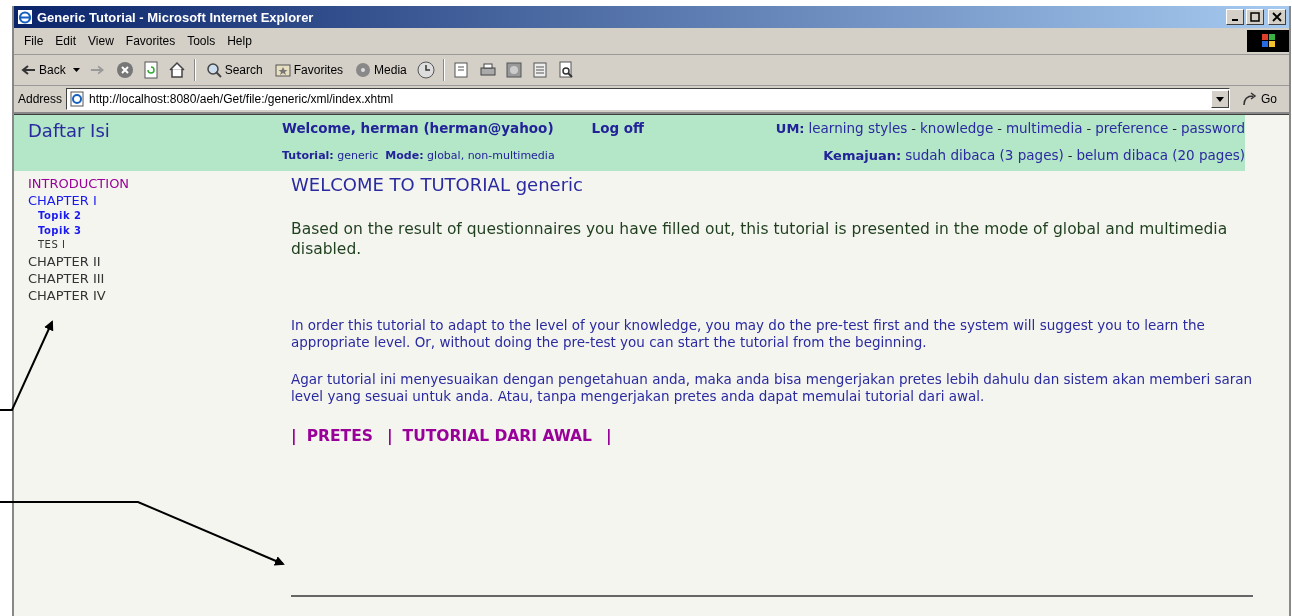 The height and width of the screenshot is (616, 1292). Describe the element at coordinates (1160, 155) in the screenshot. I see `unread-pages-link: belum dibaca (20 pages)` at that location.